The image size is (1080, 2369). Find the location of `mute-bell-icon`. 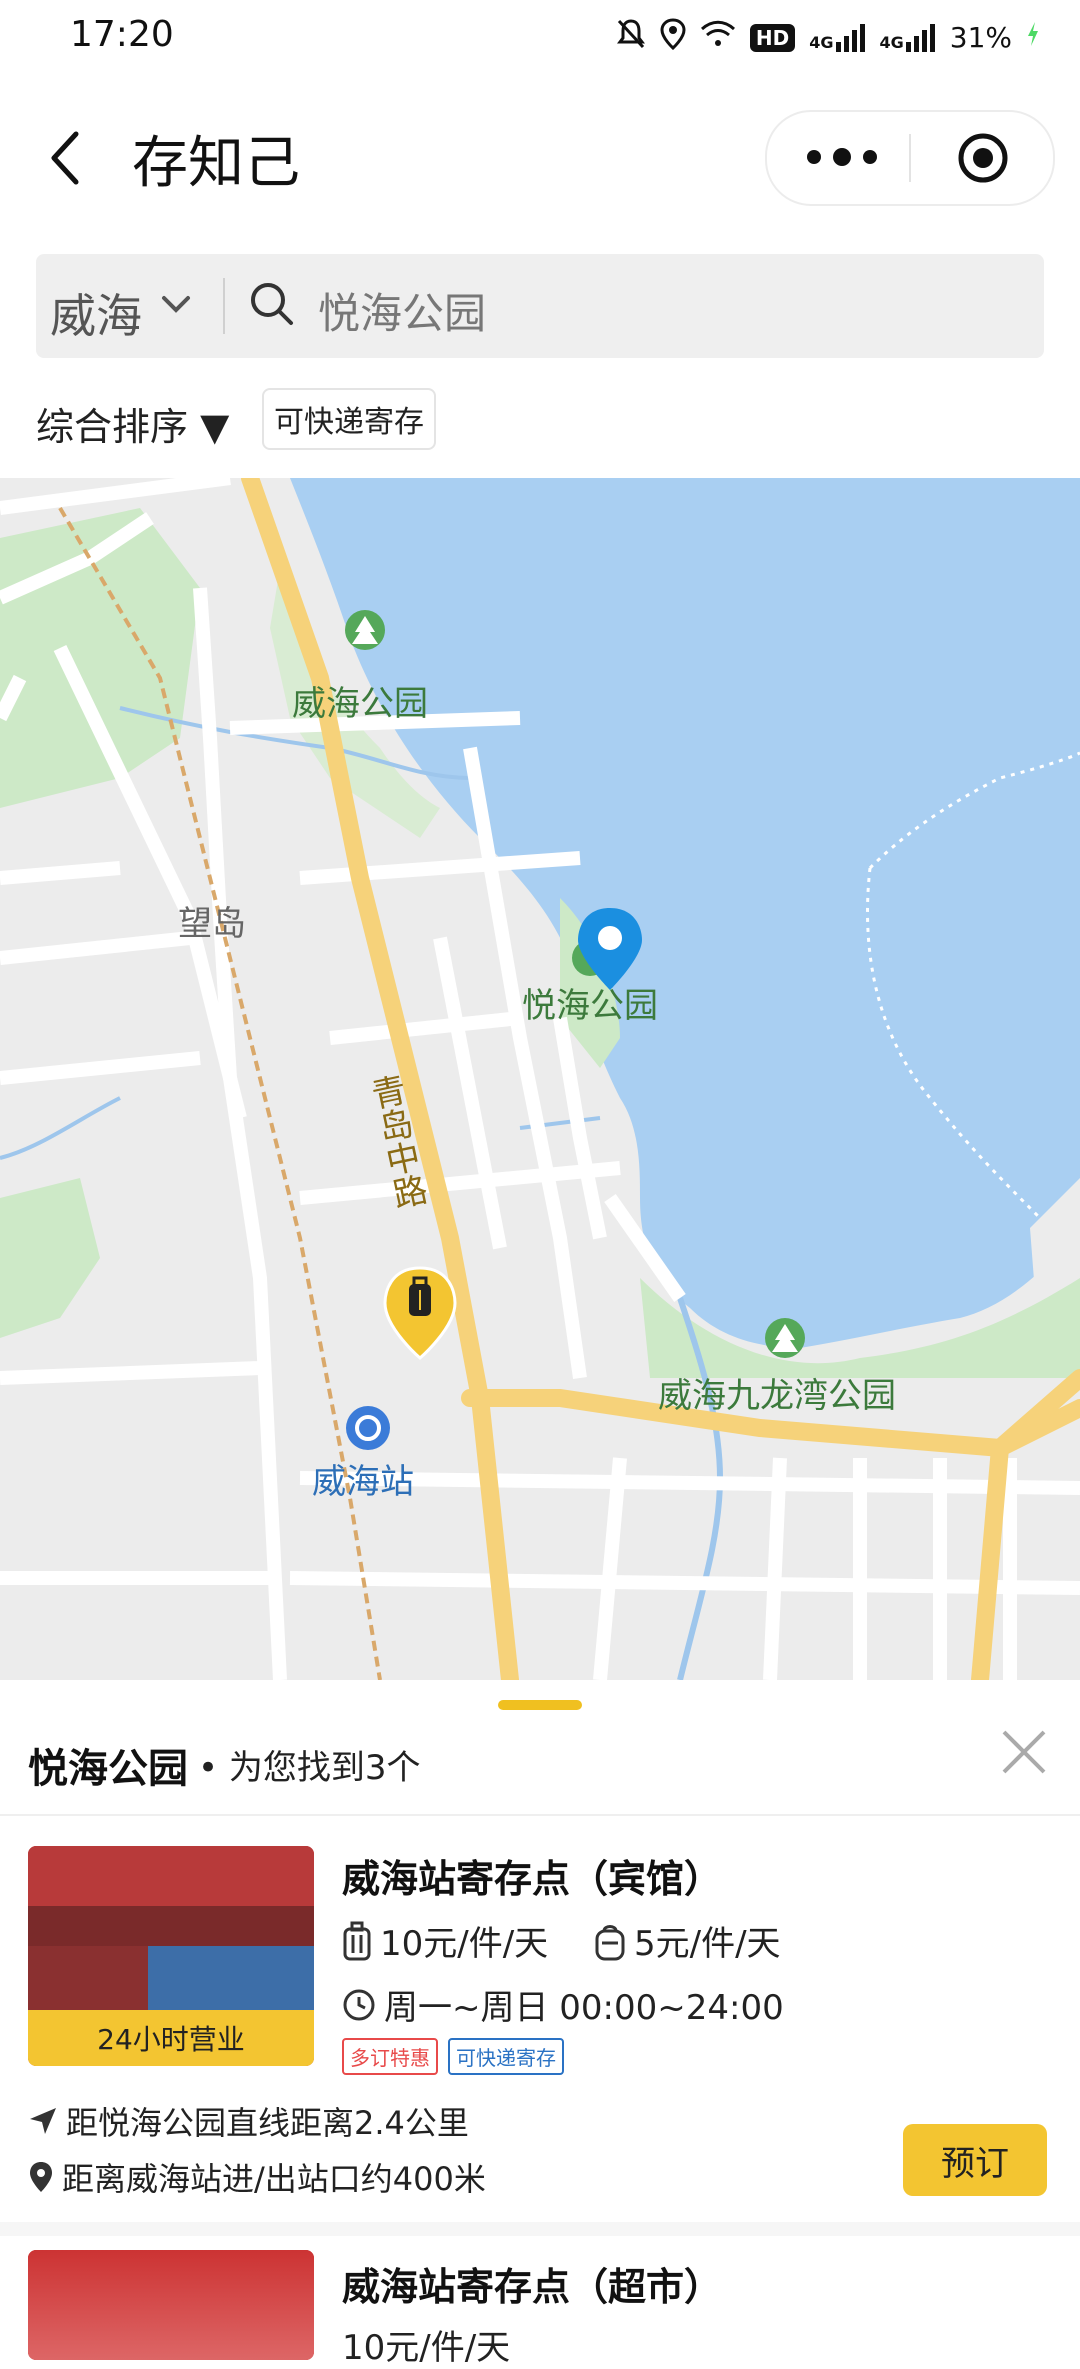

mute-bell-icon is located at coordinates (631, 37).